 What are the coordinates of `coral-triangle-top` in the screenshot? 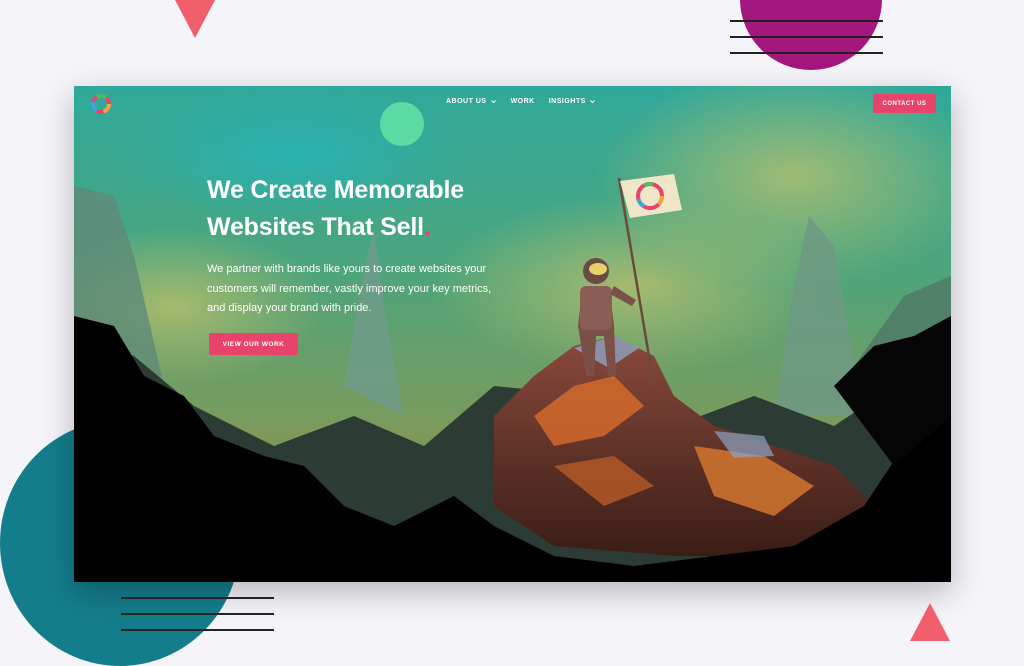 It's located at (195, 19).